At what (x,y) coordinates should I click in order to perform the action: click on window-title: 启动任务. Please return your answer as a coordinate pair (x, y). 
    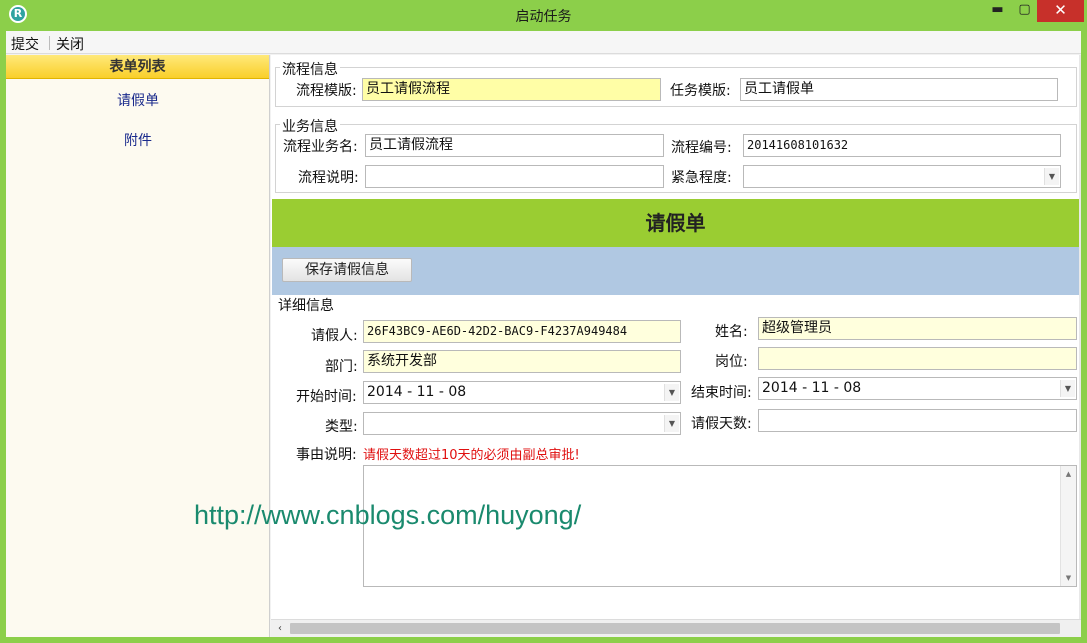
    Looking at the image, I should click on (543, 17).